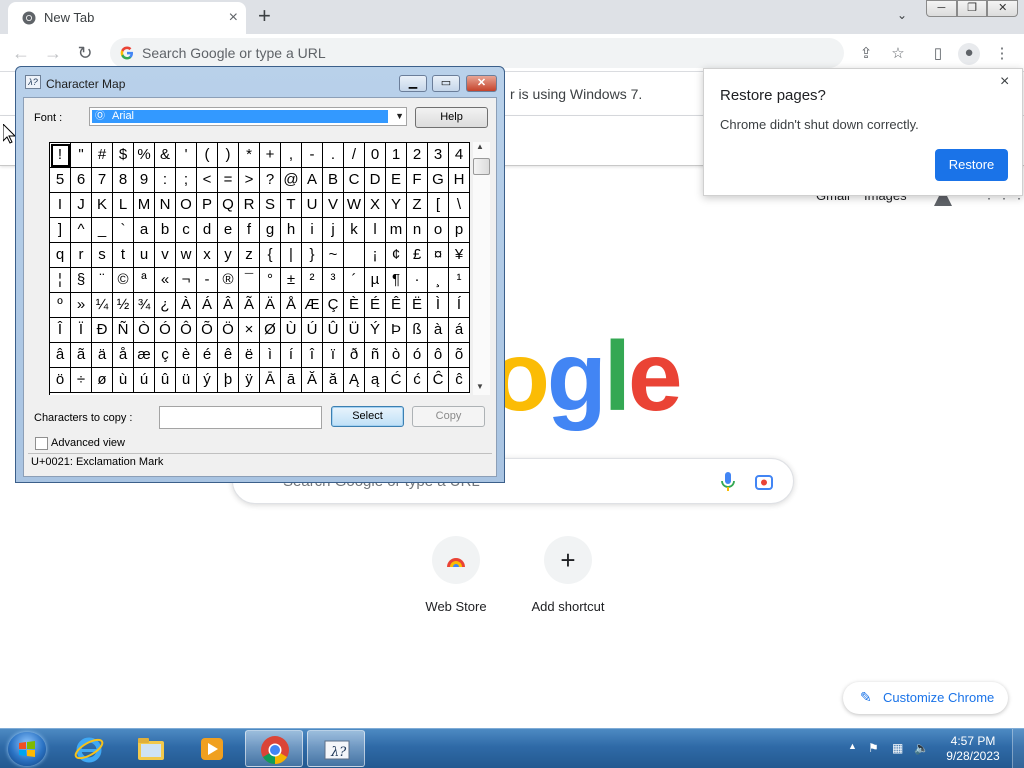 The image size is (1024, 768). What do you see at coordinates (207, 205) in the screenshot?
I see `character-cell: P` at bounding box center [207, 205].